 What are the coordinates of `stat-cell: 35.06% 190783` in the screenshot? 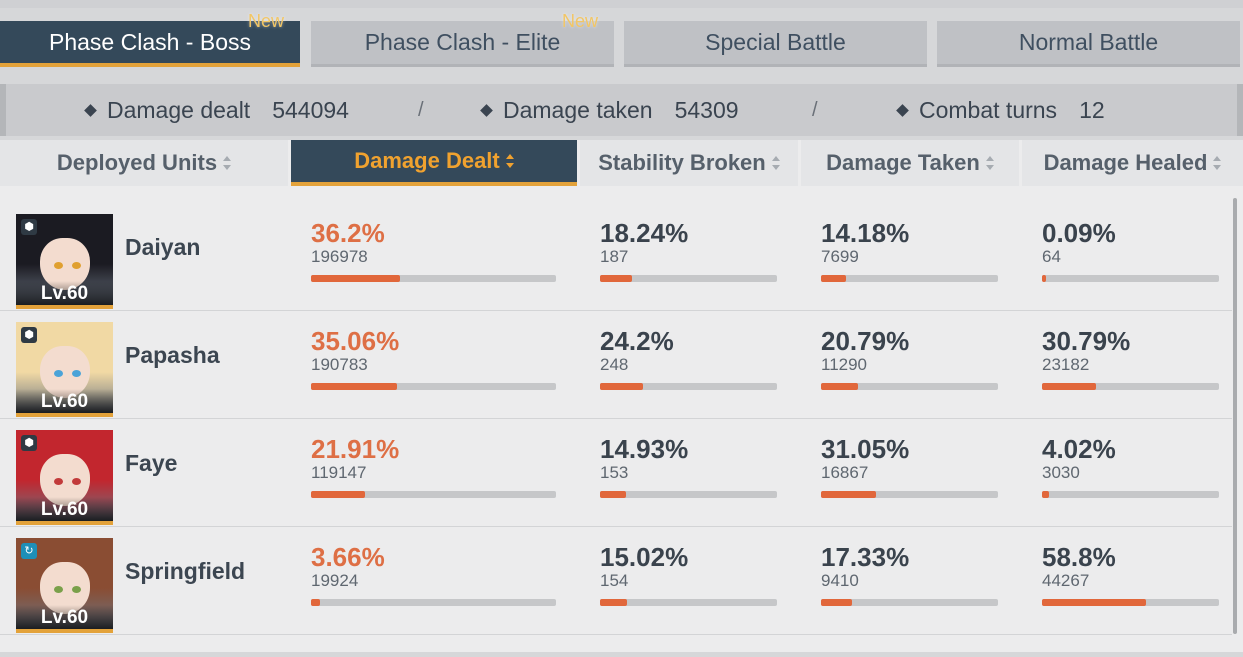 It's located at (433, 358).